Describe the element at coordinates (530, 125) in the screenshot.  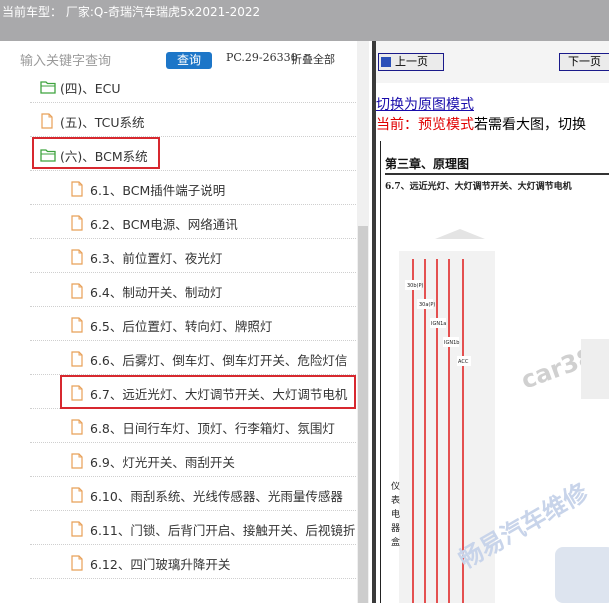
I see `status-suffix: 若需看大图，切换` at that location.